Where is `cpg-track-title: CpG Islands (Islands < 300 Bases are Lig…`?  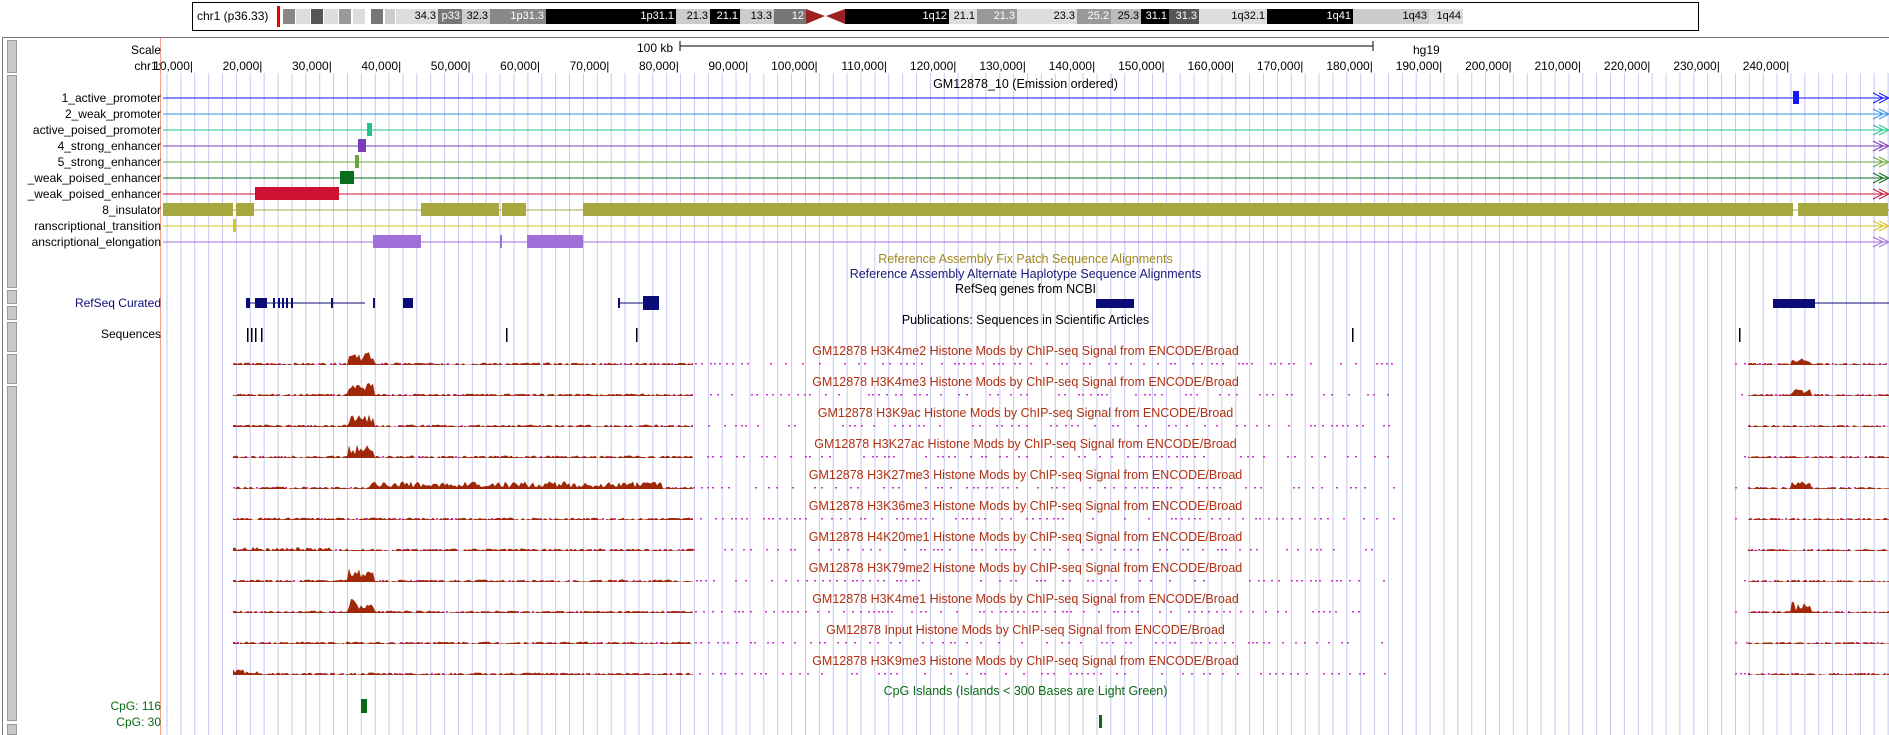
cpg-track-title: CpG Islands (Islands < 300 Bases are Lig… is located at coordinates (1025, 691).